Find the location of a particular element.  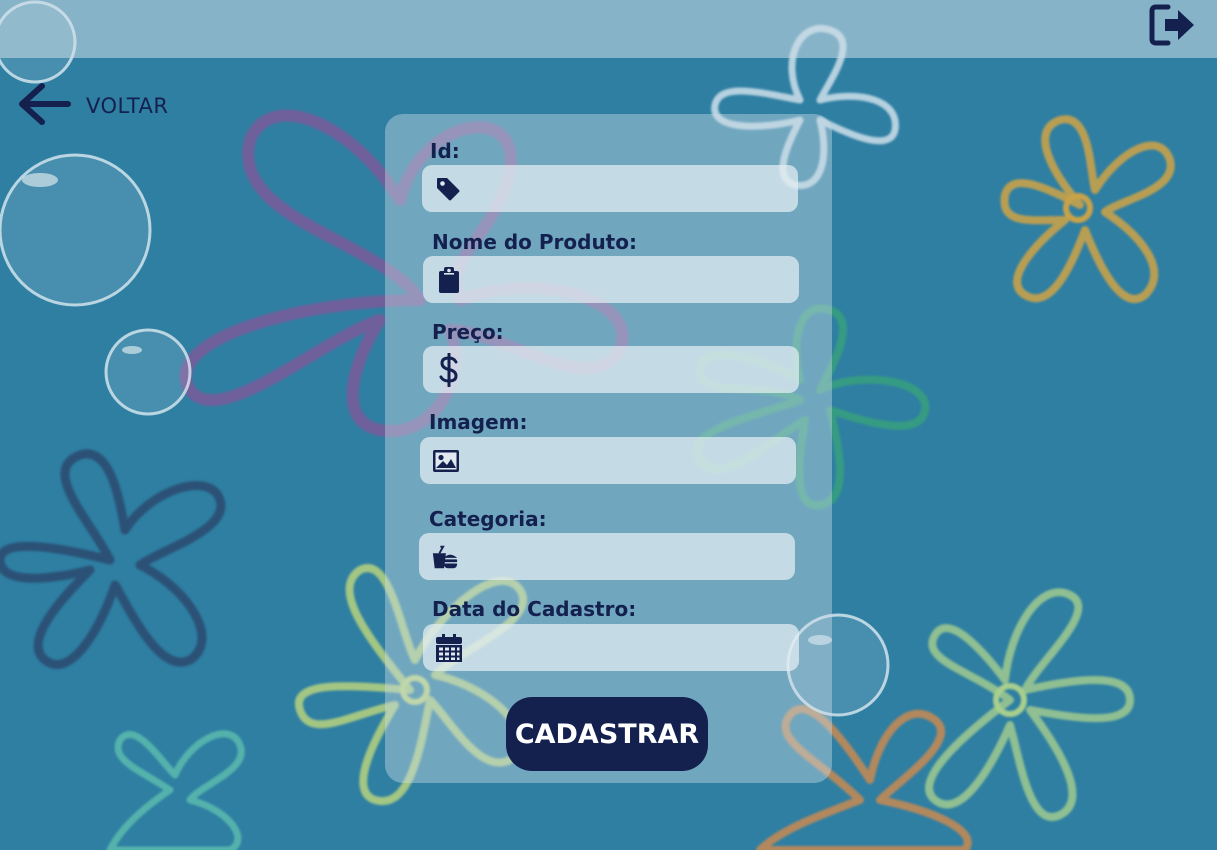

id-field is located at coordinates (610, 188).